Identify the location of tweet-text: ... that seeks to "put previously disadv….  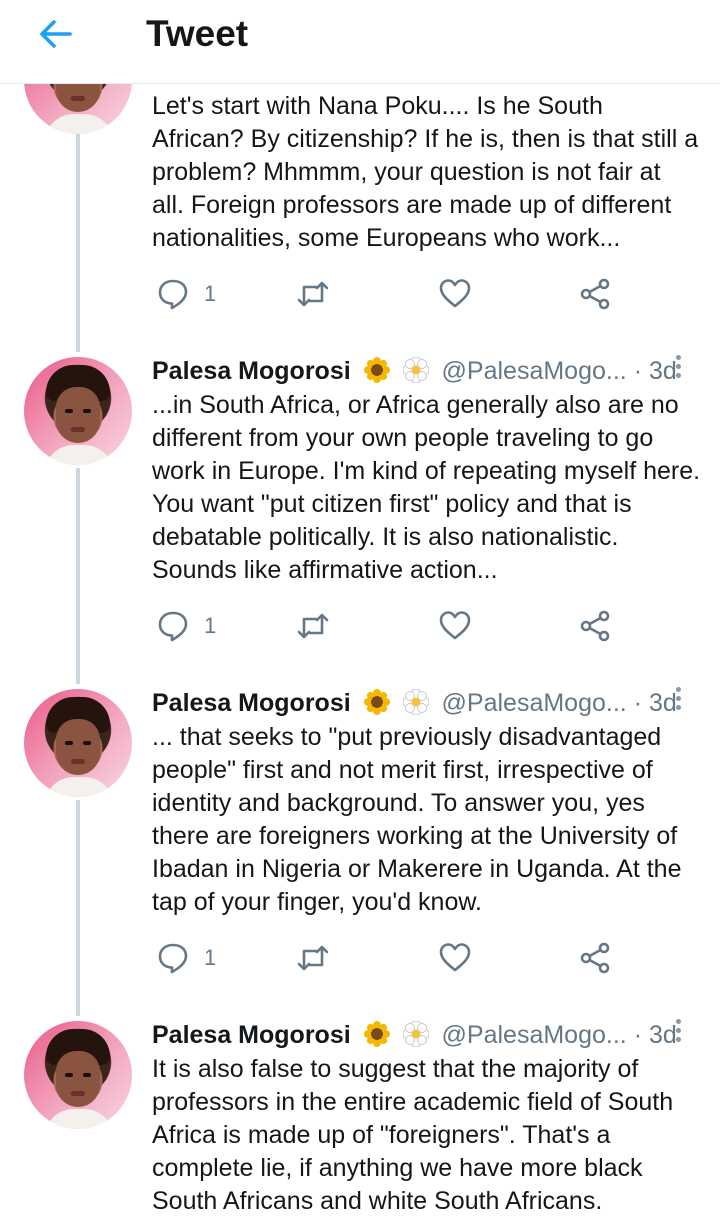
(417, 819).